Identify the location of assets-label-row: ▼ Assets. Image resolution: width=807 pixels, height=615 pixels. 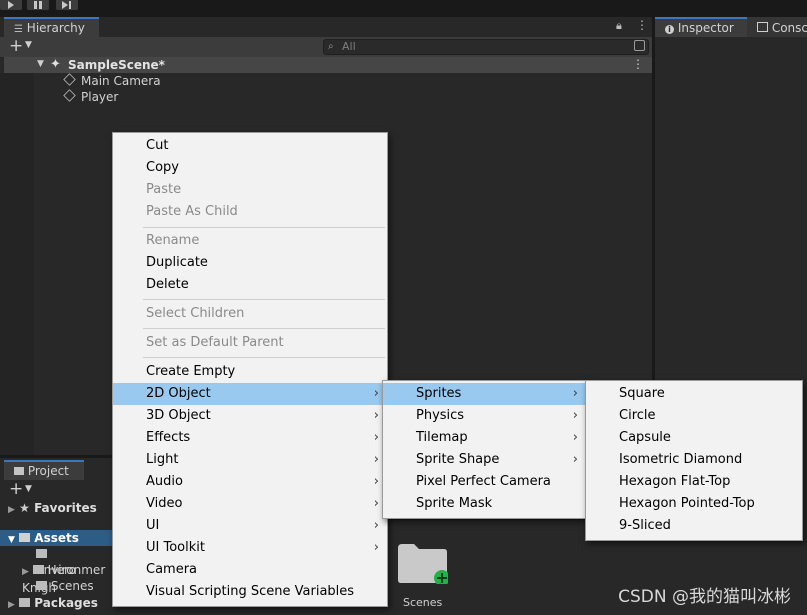
(43, 538).